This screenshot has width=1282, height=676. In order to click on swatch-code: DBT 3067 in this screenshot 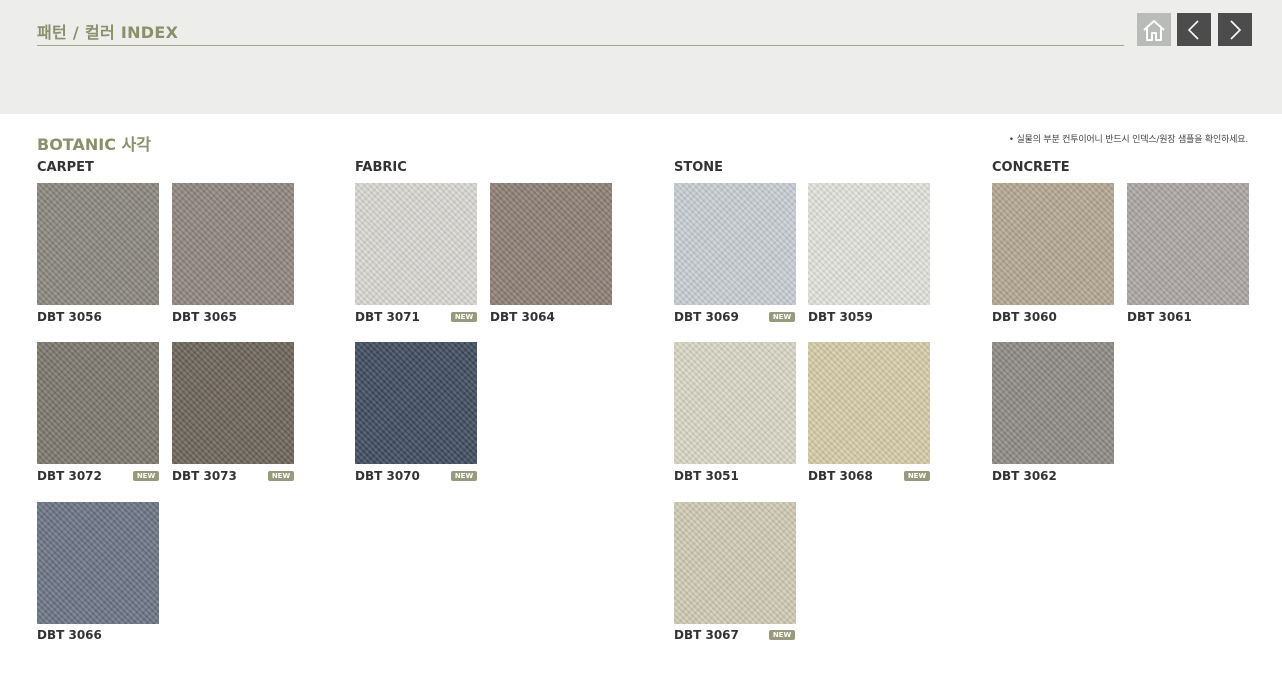, I will do `click(706, 635)`.